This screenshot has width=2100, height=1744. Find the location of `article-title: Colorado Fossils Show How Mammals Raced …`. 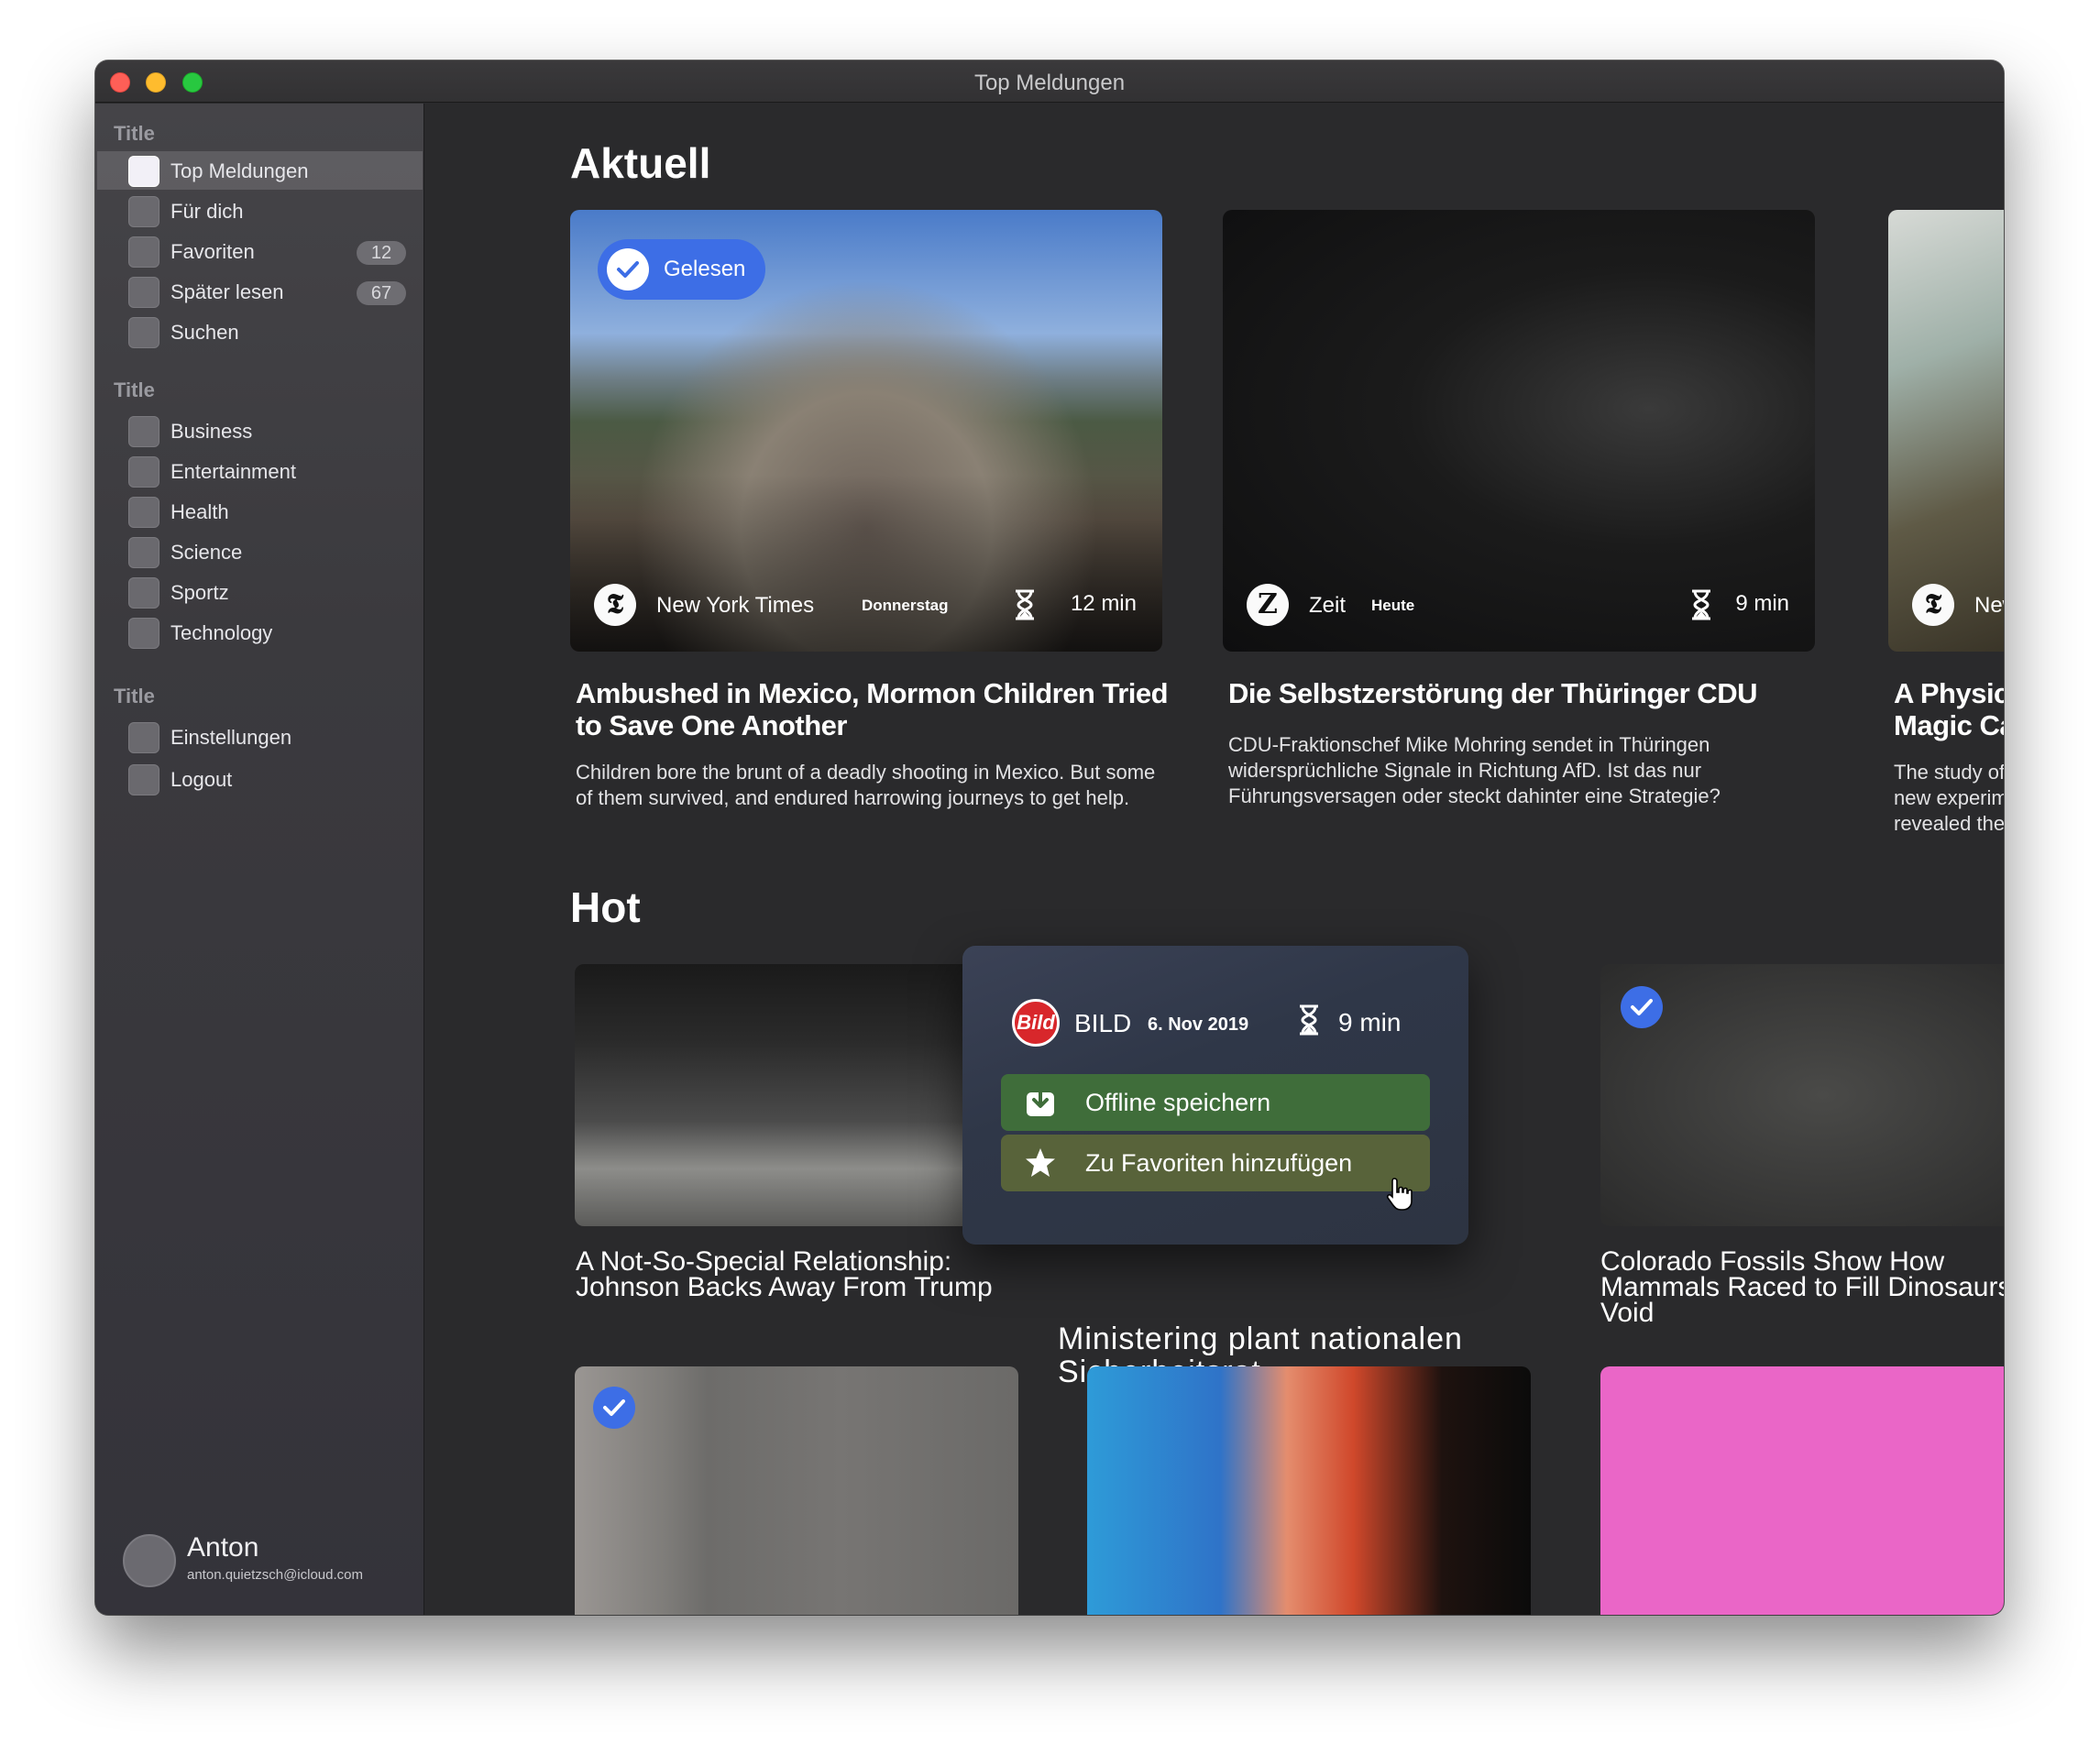

article-title: Colorado Fossils Show How Mammals Raced … is located at coordinates (1802, 1287).